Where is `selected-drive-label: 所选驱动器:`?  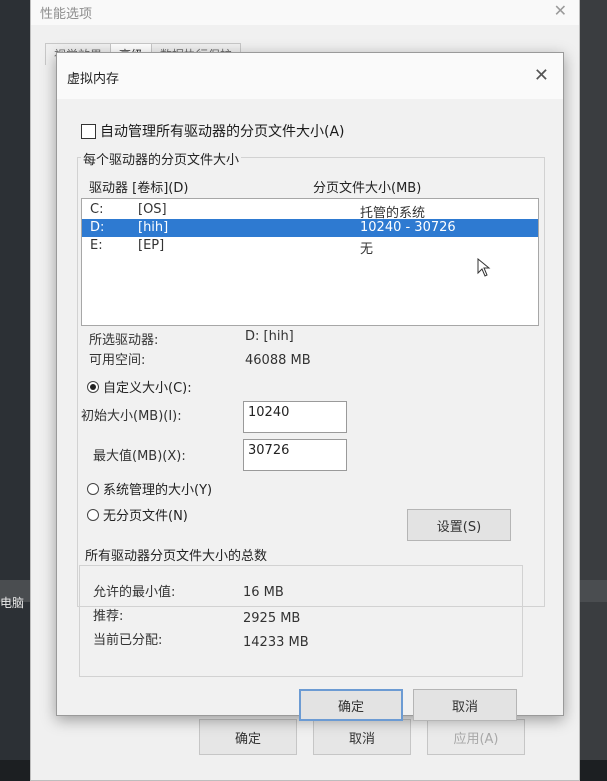
selected-drive-label: 所选驱动器: is located at coordinates (124, 340).